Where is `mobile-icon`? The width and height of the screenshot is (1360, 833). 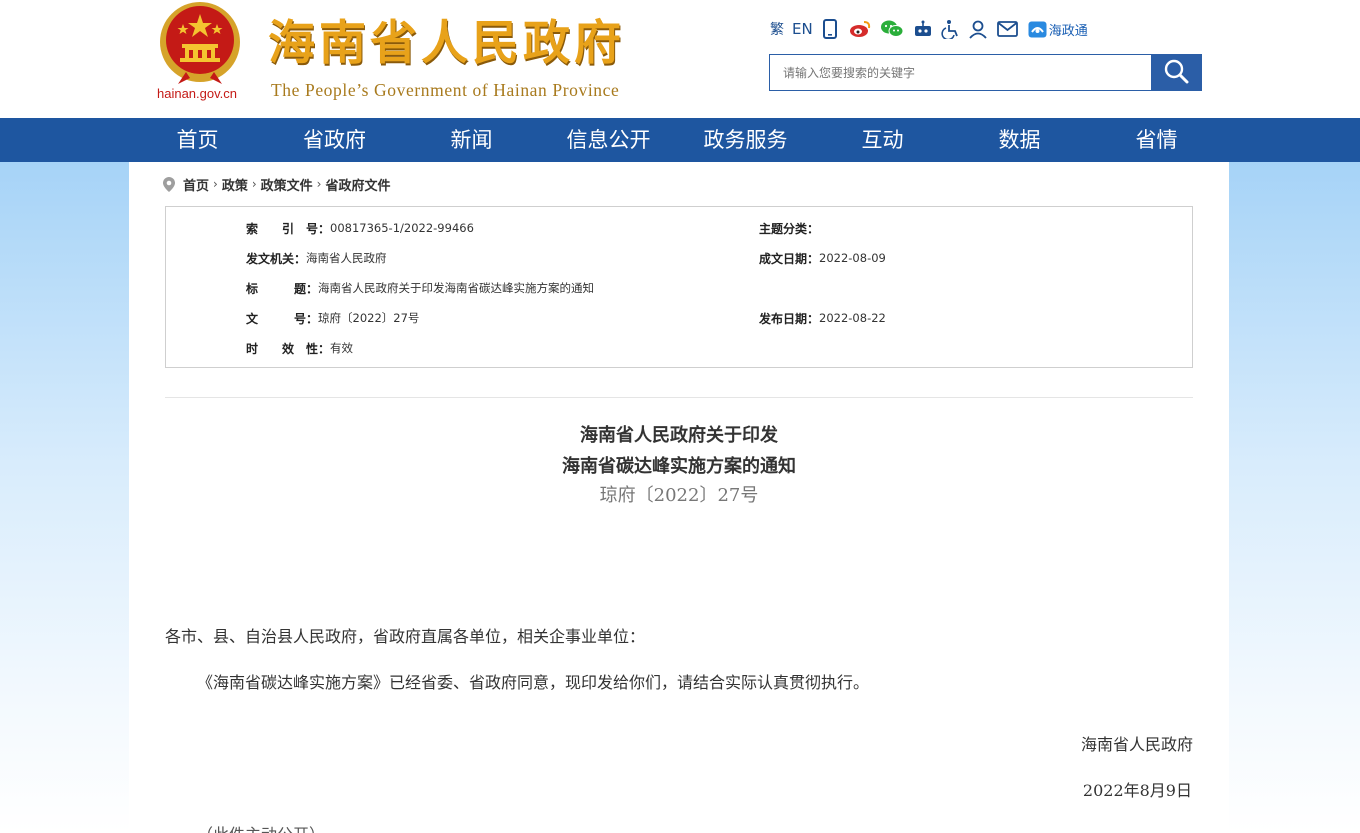 mobile-icon is located at coordinates (829, 29).